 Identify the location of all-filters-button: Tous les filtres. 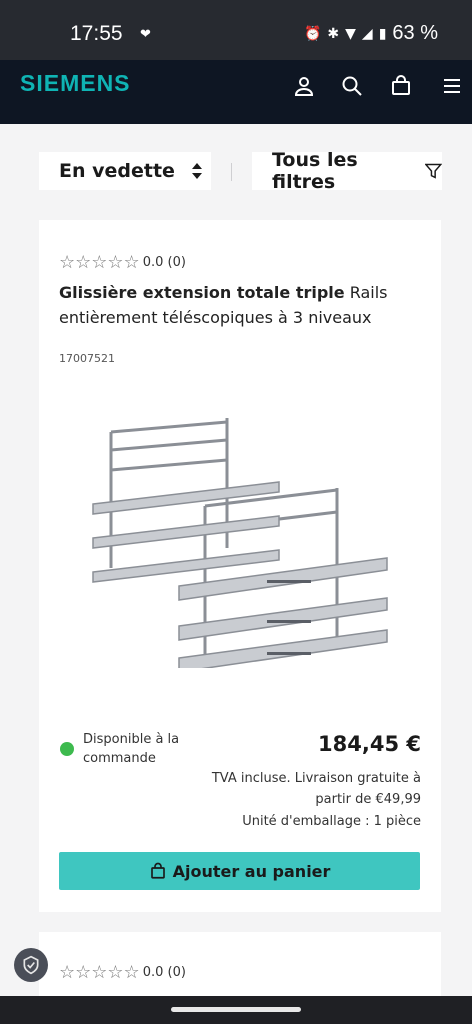
(347, 171).